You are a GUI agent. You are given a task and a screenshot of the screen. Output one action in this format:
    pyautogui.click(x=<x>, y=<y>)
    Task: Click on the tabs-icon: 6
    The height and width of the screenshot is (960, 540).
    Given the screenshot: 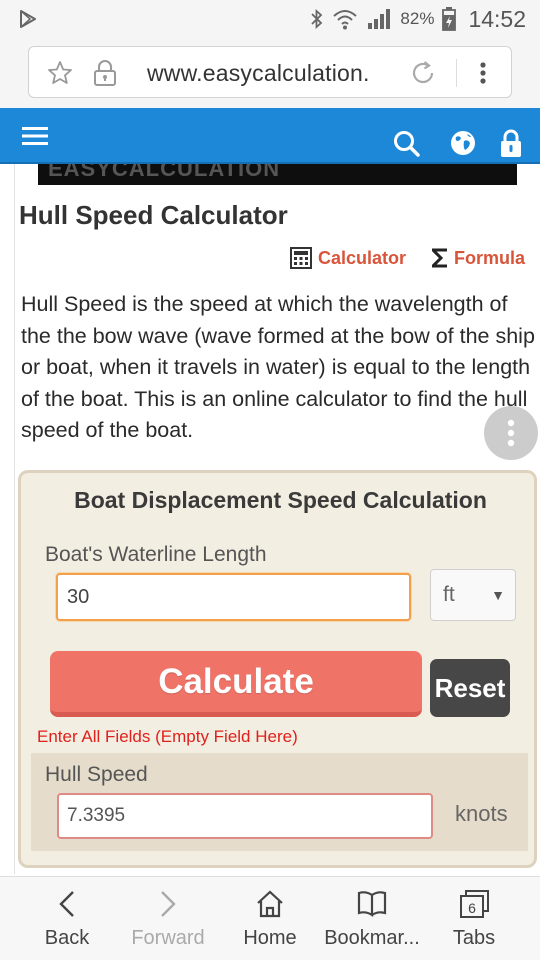 What is the action you would take?
    pyautogui.click(x=474, y=904)
    